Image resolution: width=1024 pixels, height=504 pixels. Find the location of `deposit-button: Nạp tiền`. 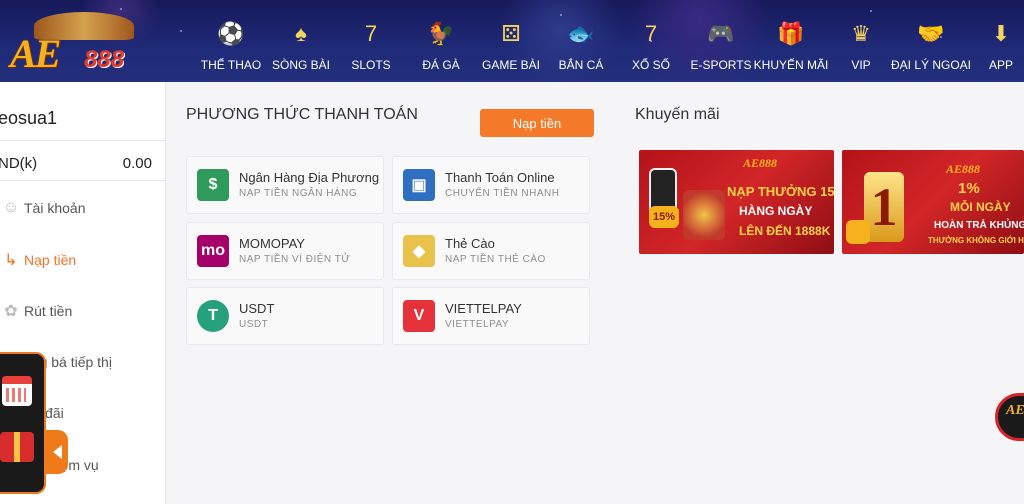

deposit-button: Nạp tiền is located at coordinates (537, 123).